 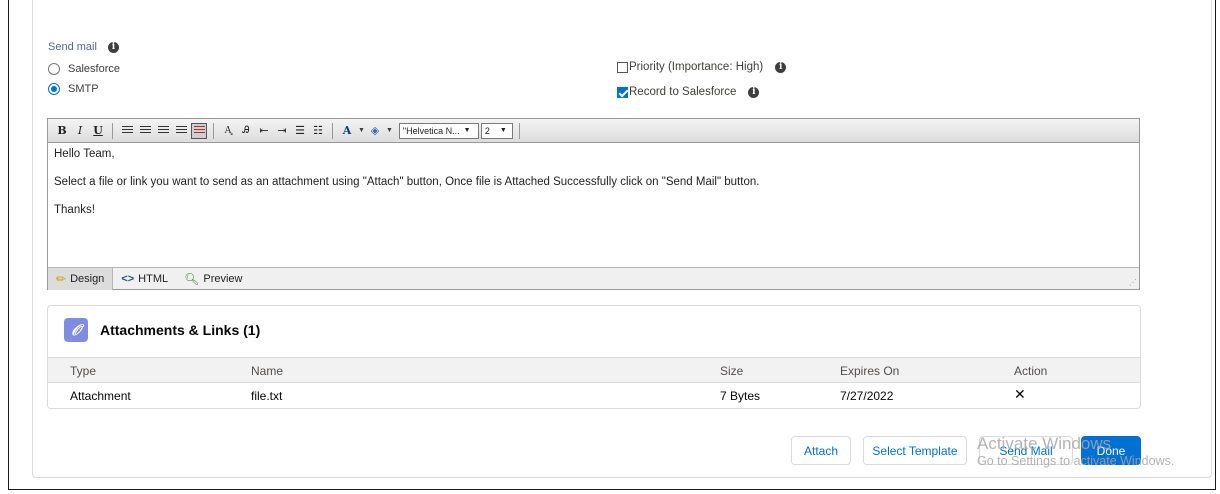 I want to click on radio-label-salesforce: Salesforce, so click(x=94, y=69).